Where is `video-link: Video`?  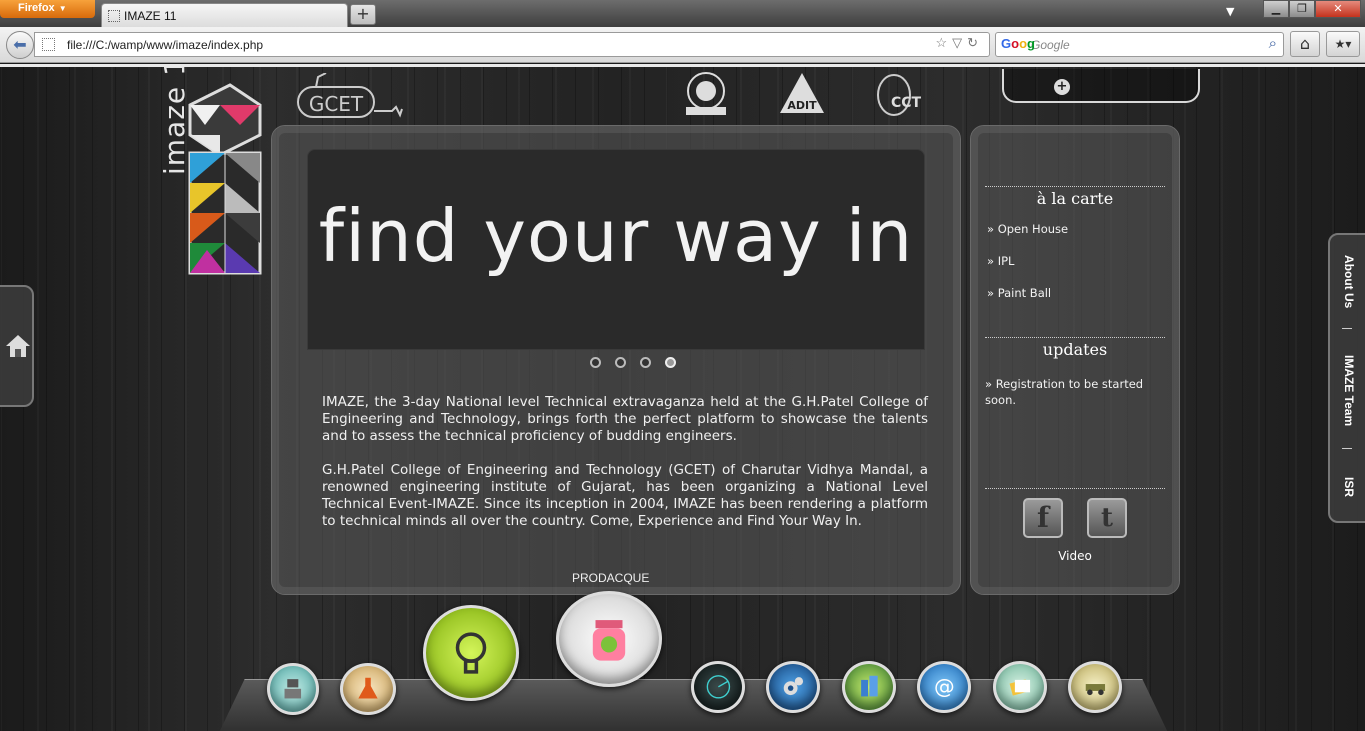
video-link: Video is located at coordinates (1075, 556).